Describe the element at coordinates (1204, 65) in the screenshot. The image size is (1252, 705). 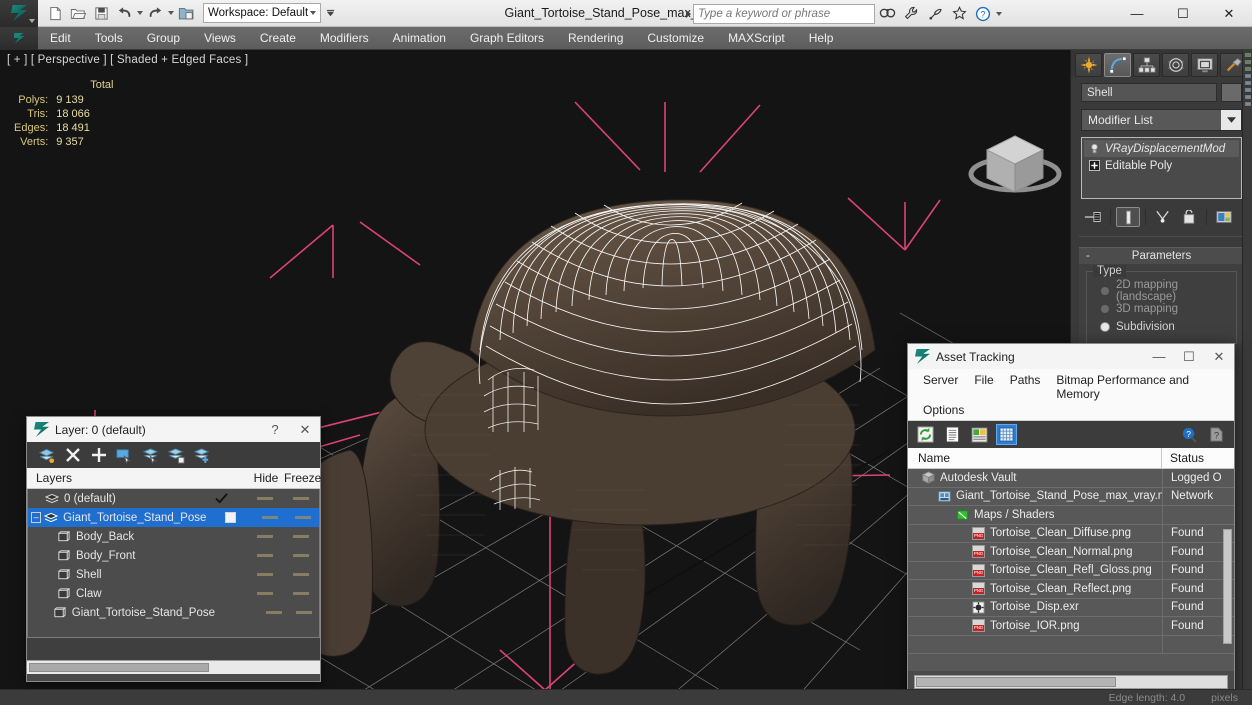
I see `display-tab` at that location.